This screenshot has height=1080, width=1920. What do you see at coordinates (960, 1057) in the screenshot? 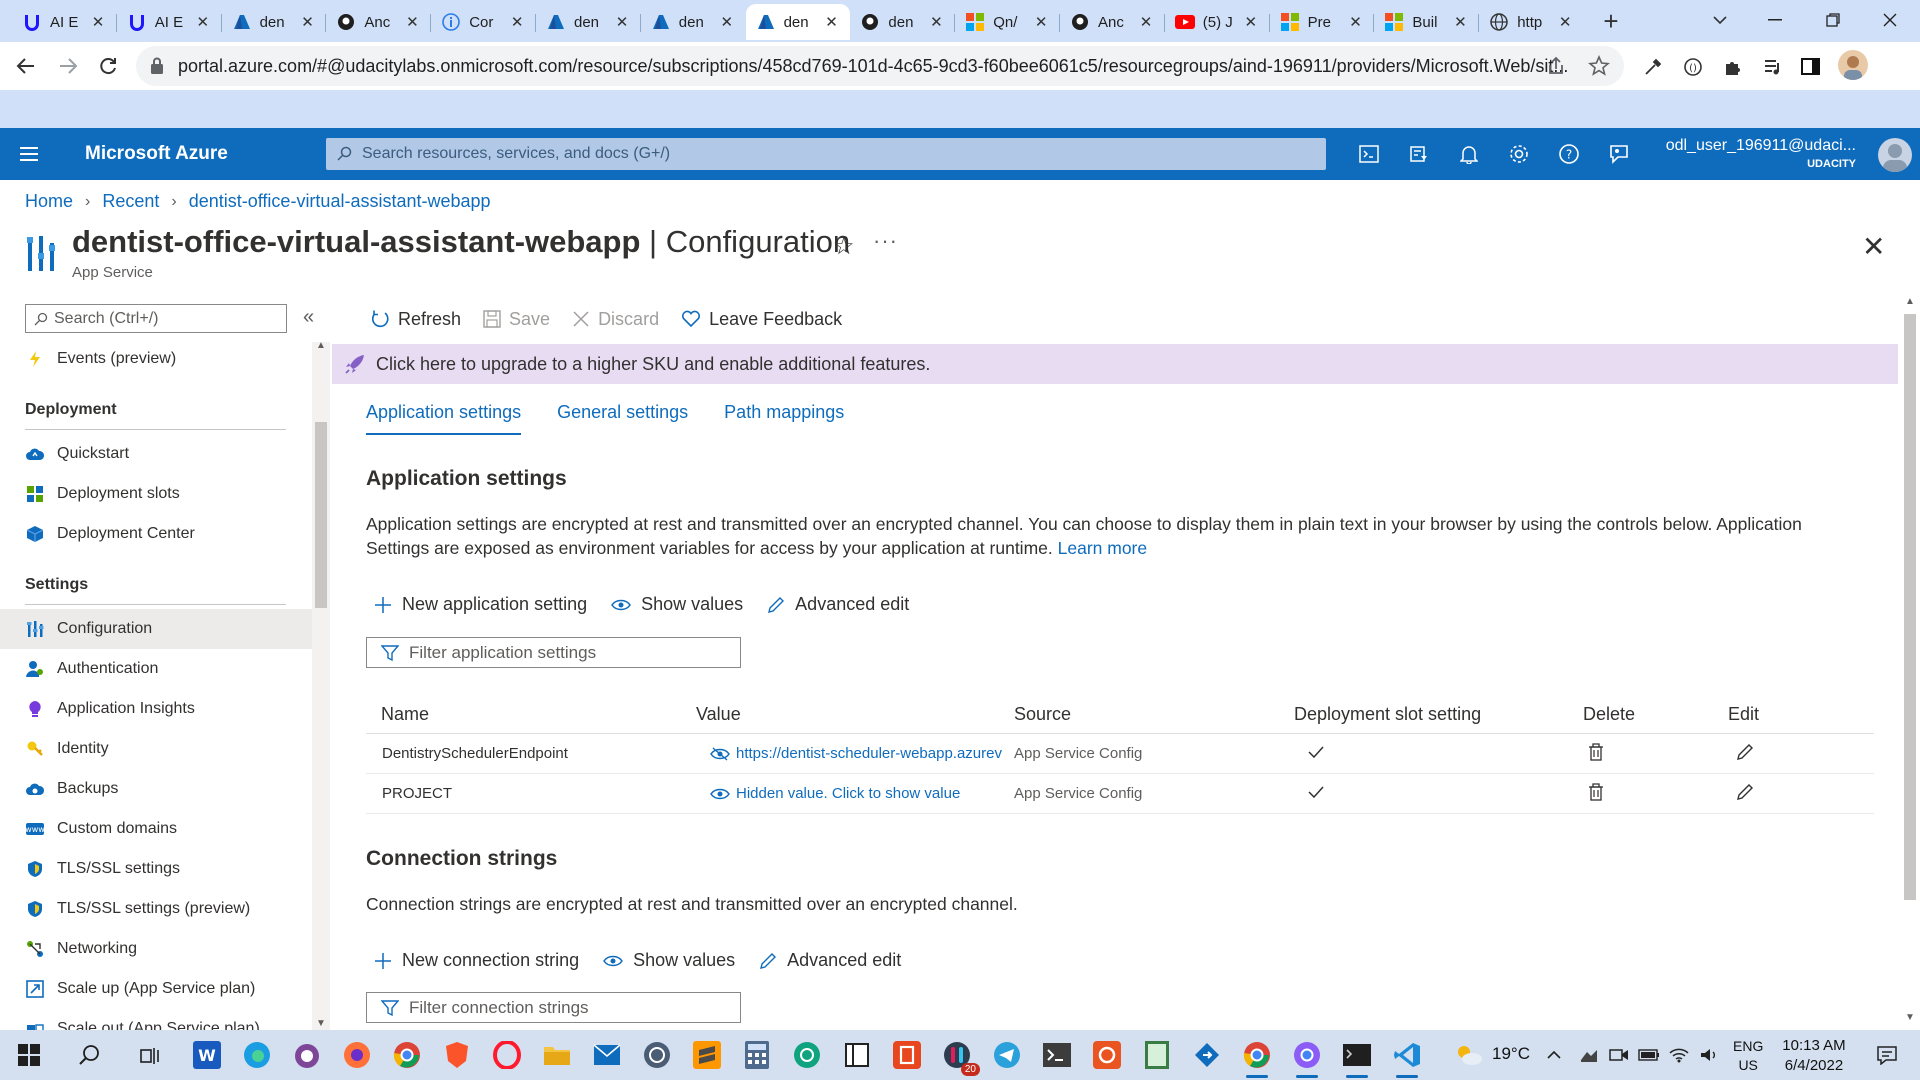
I see `slack-icon: 20` at bounding box center [960, 1057].